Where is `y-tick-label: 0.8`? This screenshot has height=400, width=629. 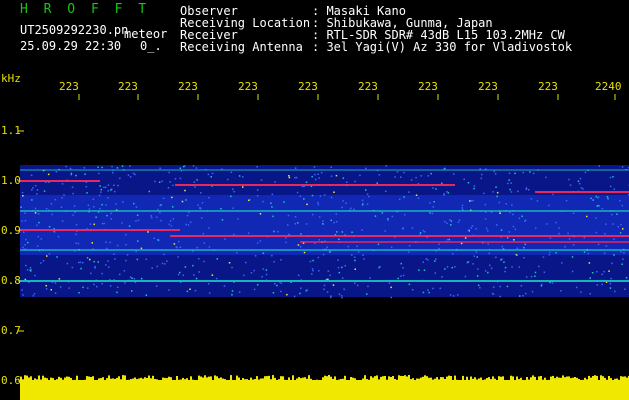
y-tick-label: 0.8 is located at coordinates (11, 280).